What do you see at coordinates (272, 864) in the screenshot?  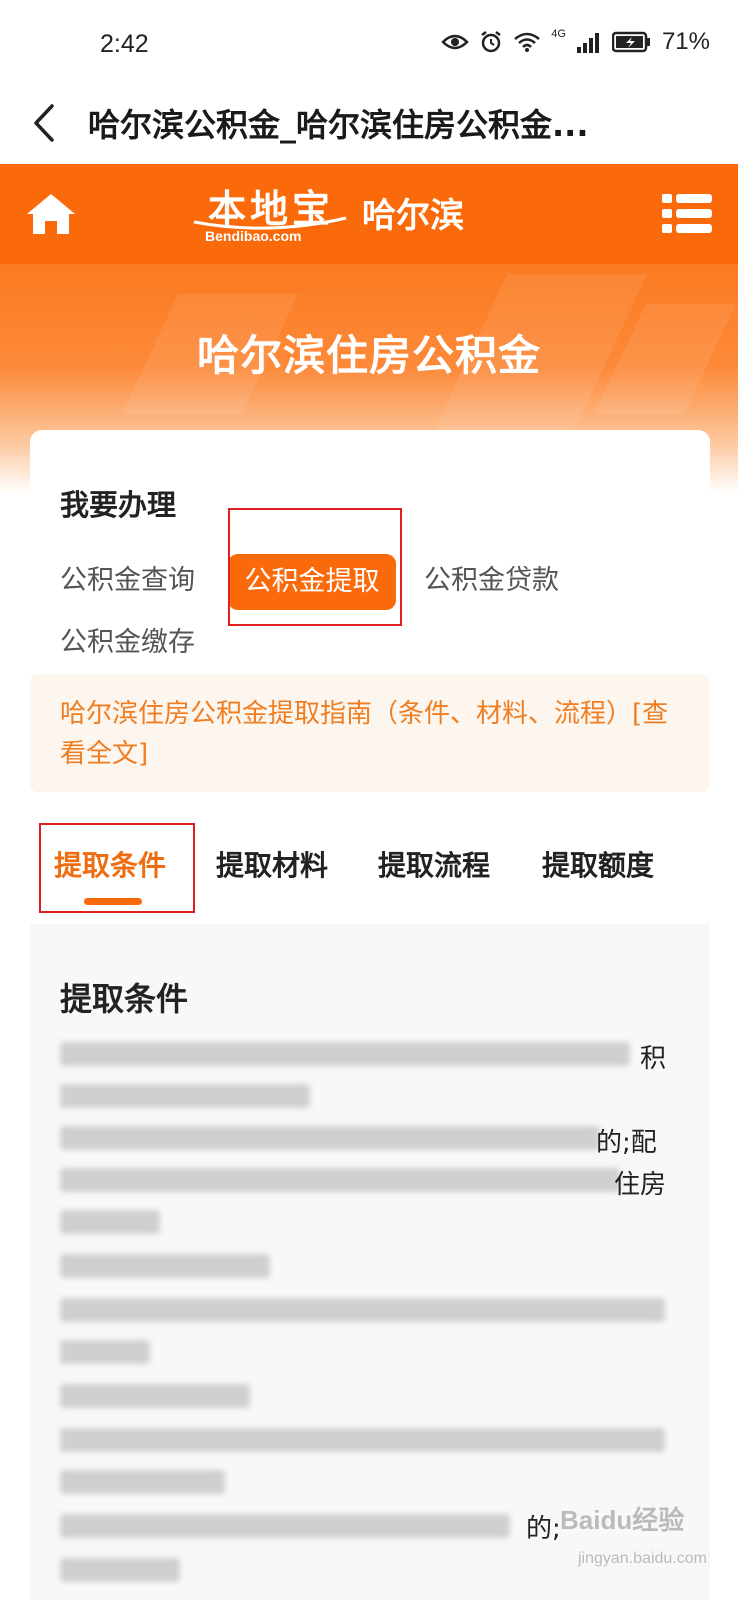 I see `tab-materials: 提取材料` at bounding box center [272, 864].